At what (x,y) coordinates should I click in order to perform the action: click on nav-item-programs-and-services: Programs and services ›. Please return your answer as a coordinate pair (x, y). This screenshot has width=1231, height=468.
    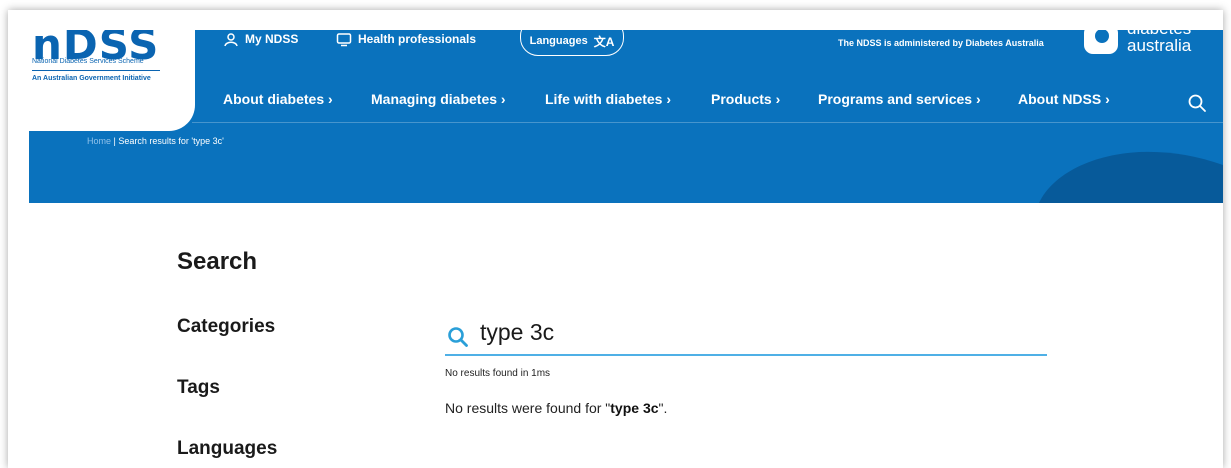
    Looking at the image, I should click on (899, 99).